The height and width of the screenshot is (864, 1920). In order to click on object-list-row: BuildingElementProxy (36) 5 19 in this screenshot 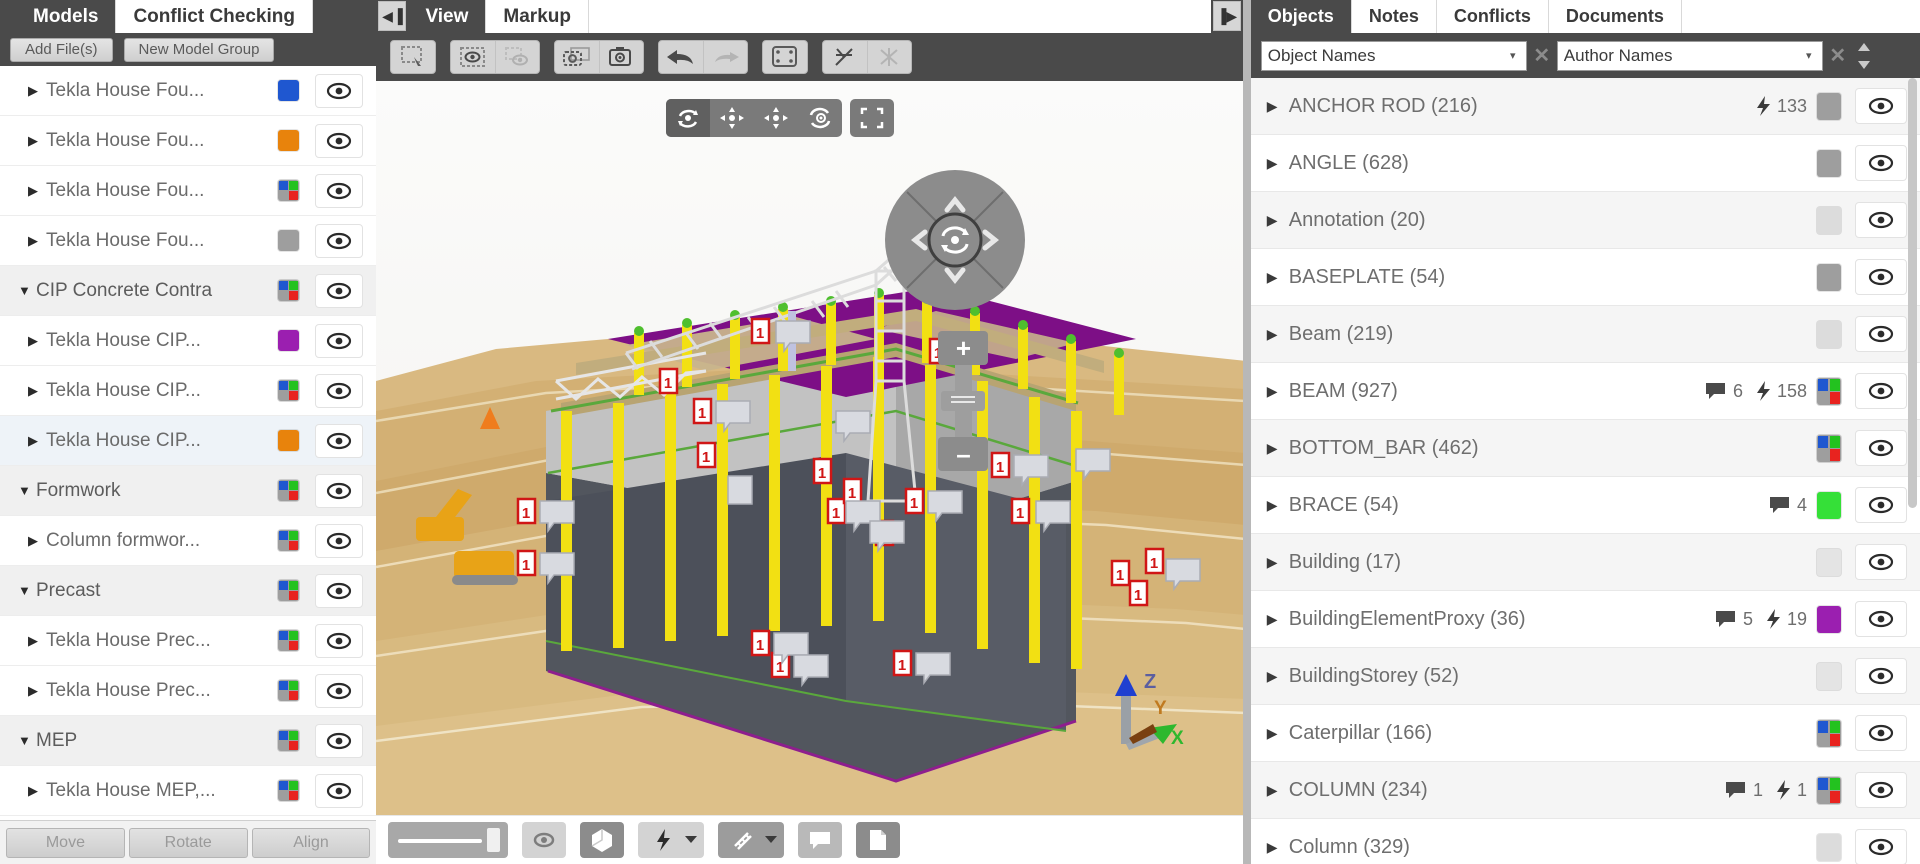, I will do `click(1585, 619)`.